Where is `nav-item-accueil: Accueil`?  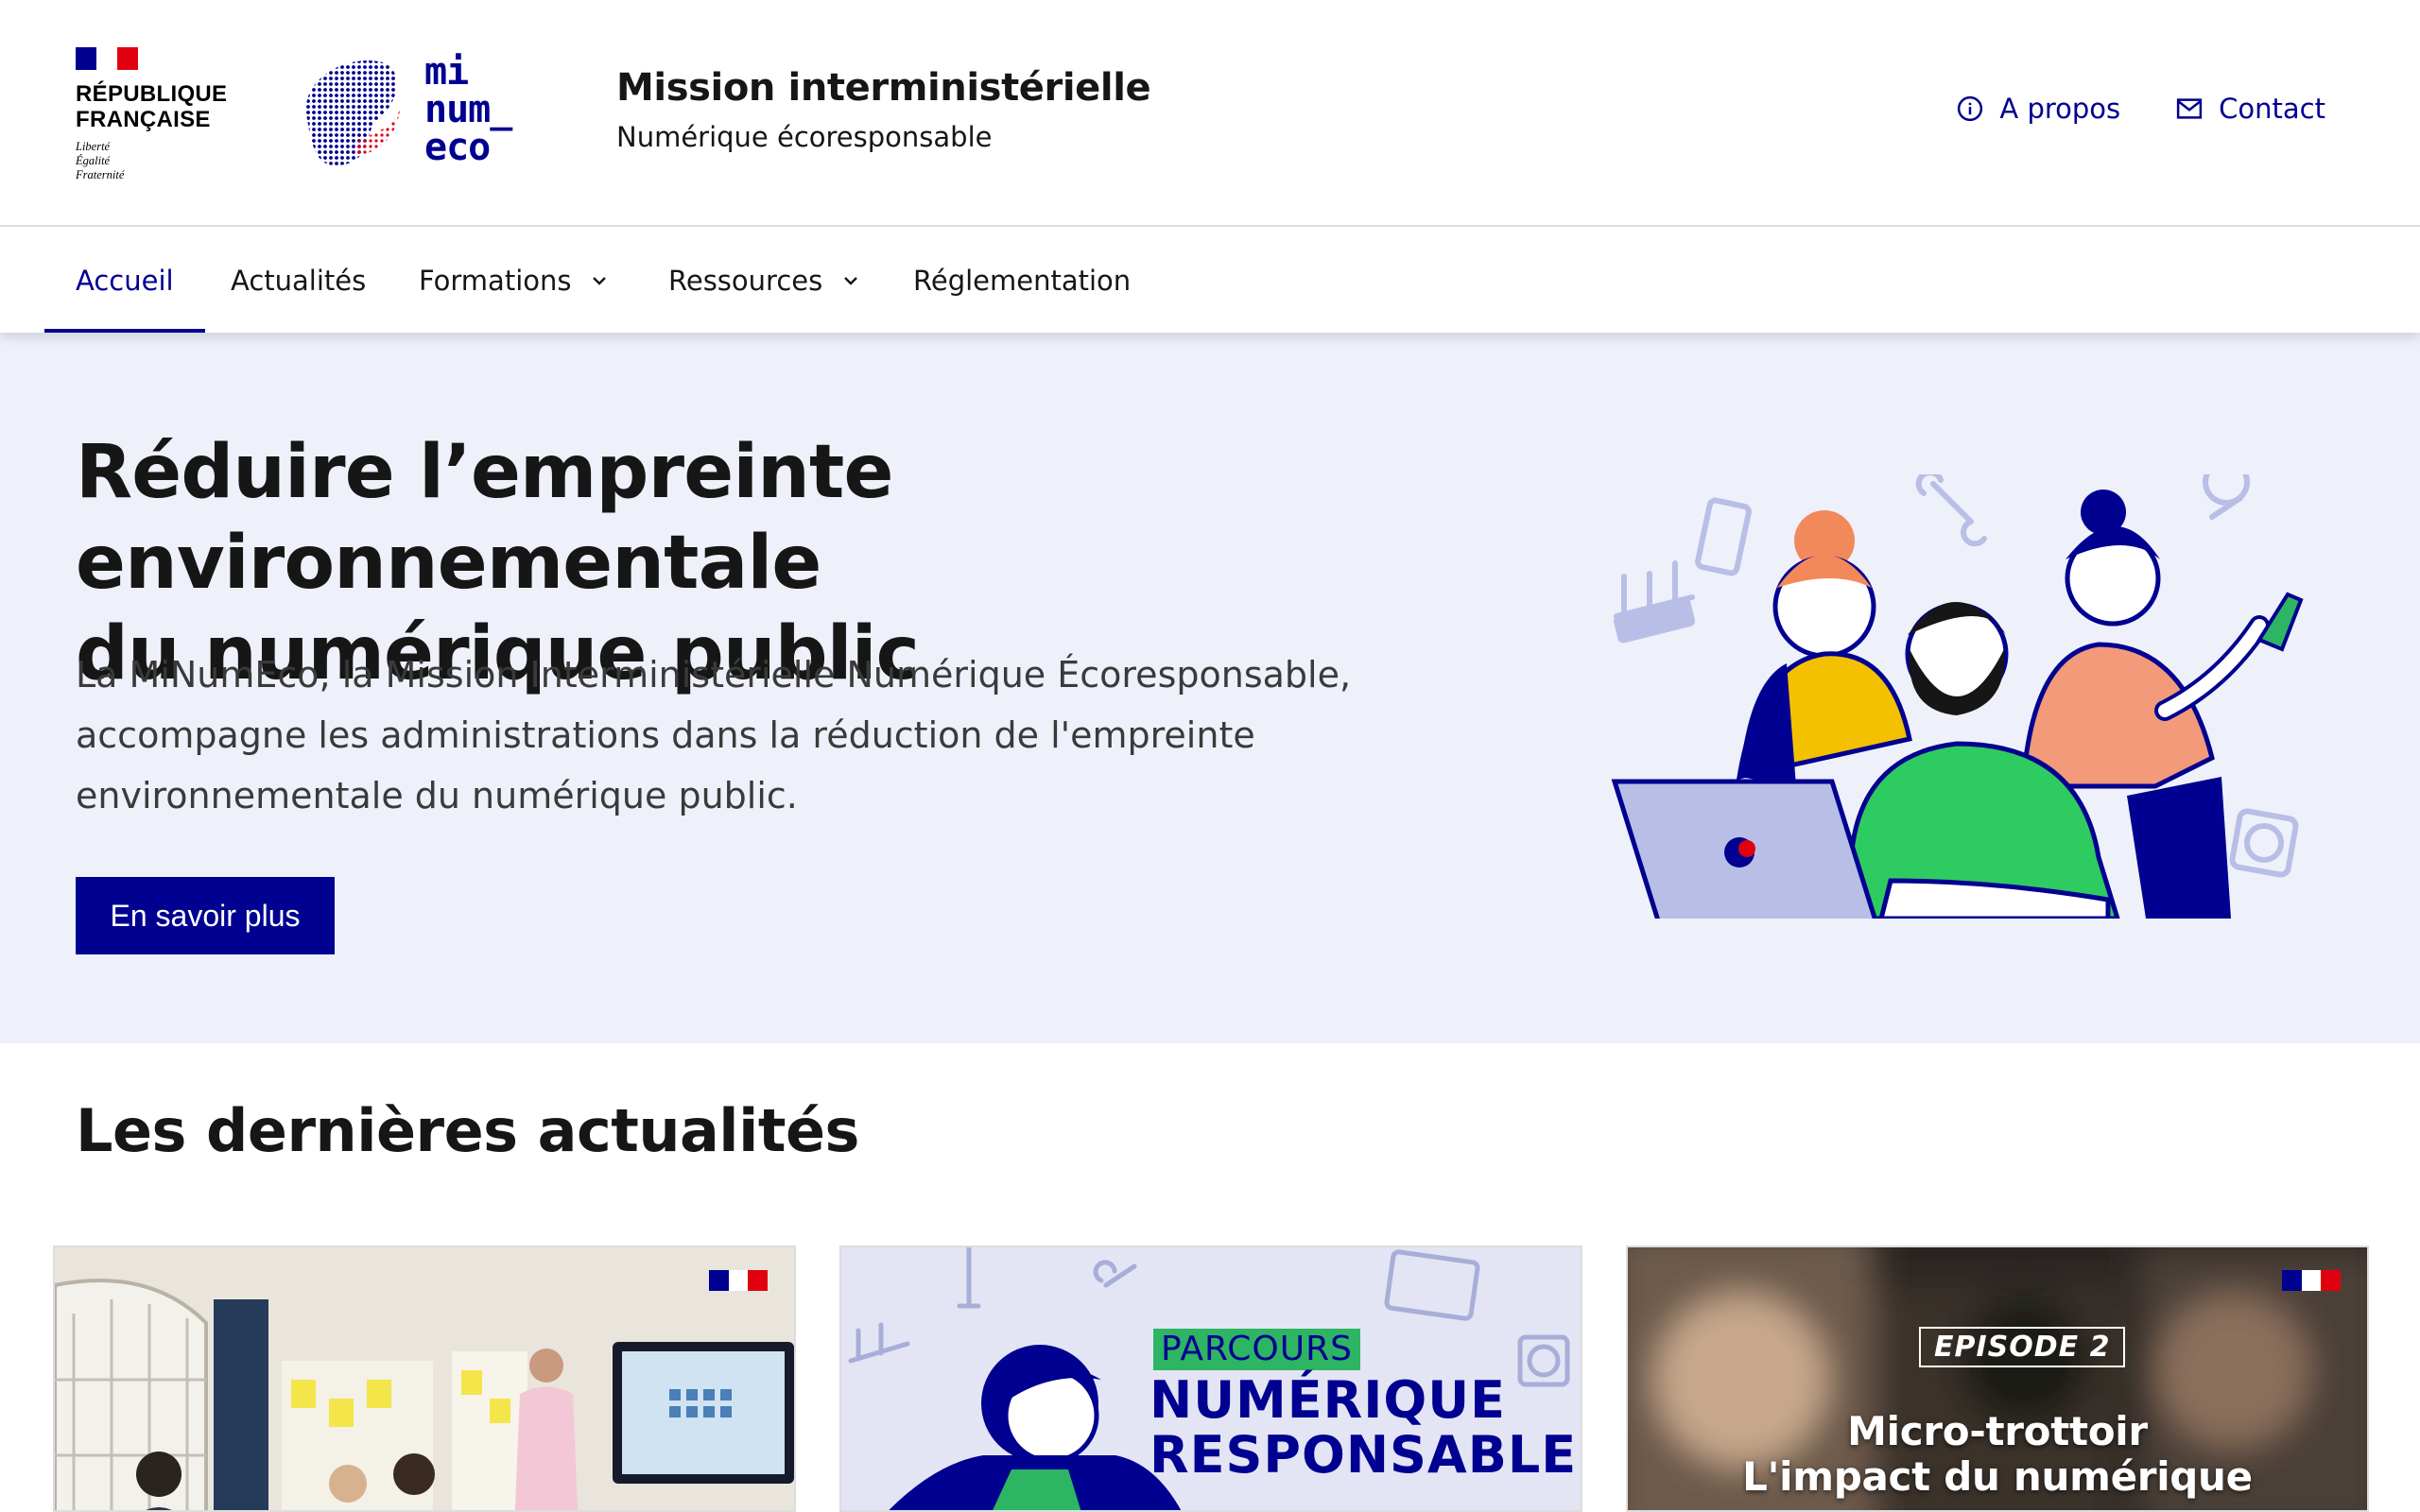 nav-item-accueil: Accueil is located at coordinates (124, 281).